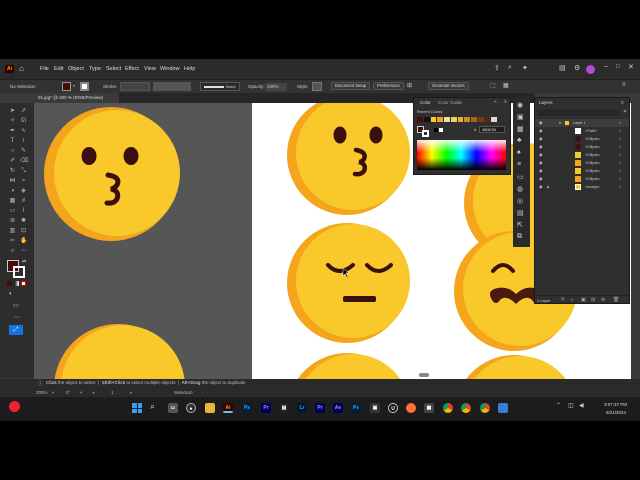 The width and height of the screenshot is (640, 480). Describe the element at coordinates (12, 111) in the screenshot. I see `selection-tool-icon: ➤` at that location.